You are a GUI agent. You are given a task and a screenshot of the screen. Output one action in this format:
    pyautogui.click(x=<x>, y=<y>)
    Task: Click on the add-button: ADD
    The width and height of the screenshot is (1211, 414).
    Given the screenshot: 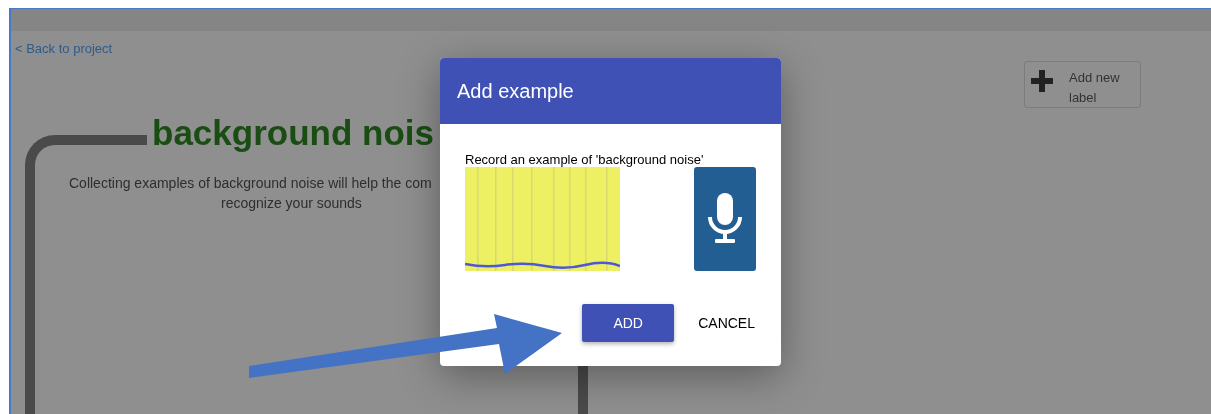 What is the action you would take?
    pyautogui.click(x=628, y=323)
    